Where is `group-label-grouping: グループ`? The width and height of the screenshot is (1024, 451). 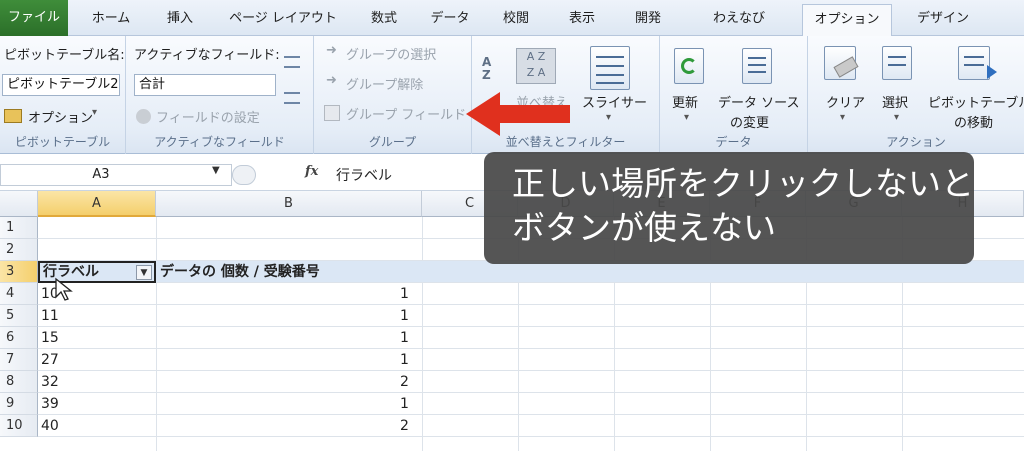 group-label-grouping: グループ is located at coordinates (392, 142).